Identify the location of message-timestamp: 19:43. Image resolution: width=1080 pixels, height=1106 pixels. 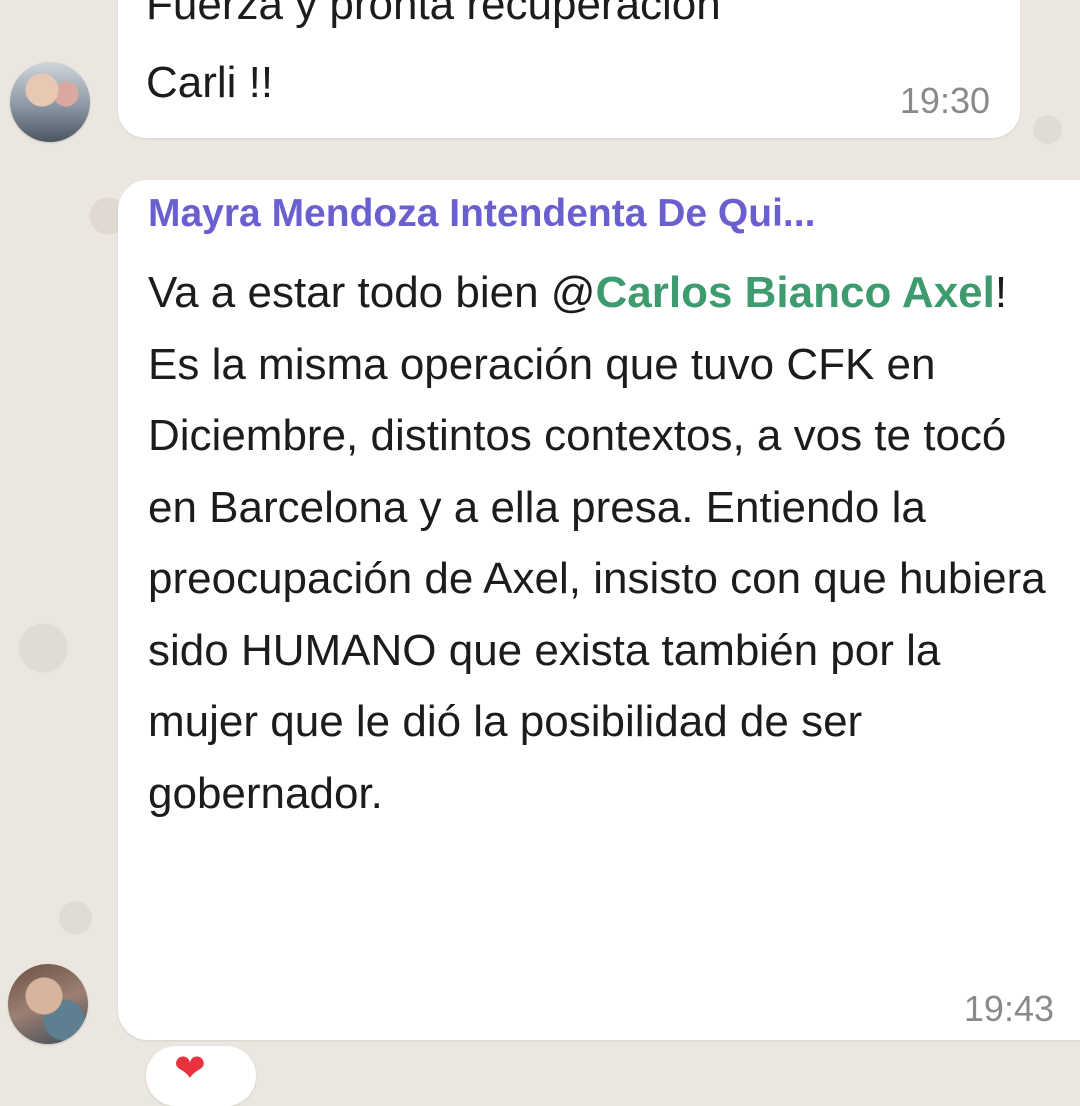
(1008, 1008).